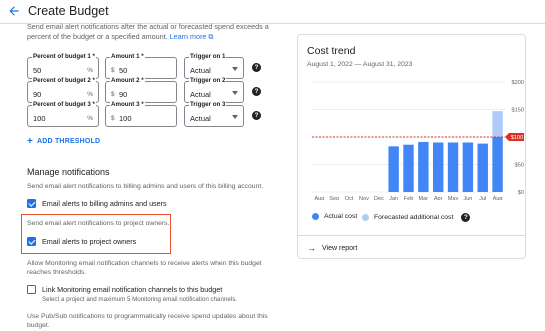 The height and width of the screenshot is (331, 545). What do you see at coordinates (365, 217) in the screenshot?
I see `forecast-cost-swatch` at bounding box center [365, 217].